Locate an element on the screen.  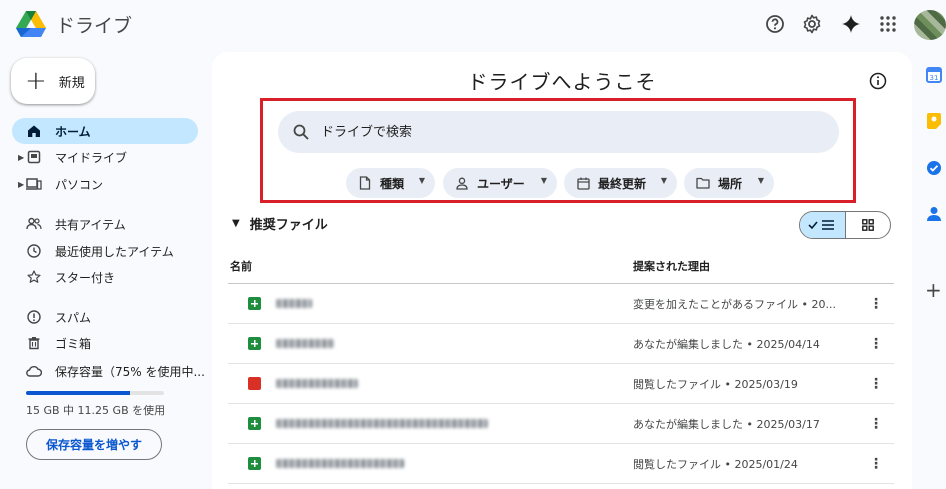
section-title: 推奨ファイル is located at coordinates (288, 225).